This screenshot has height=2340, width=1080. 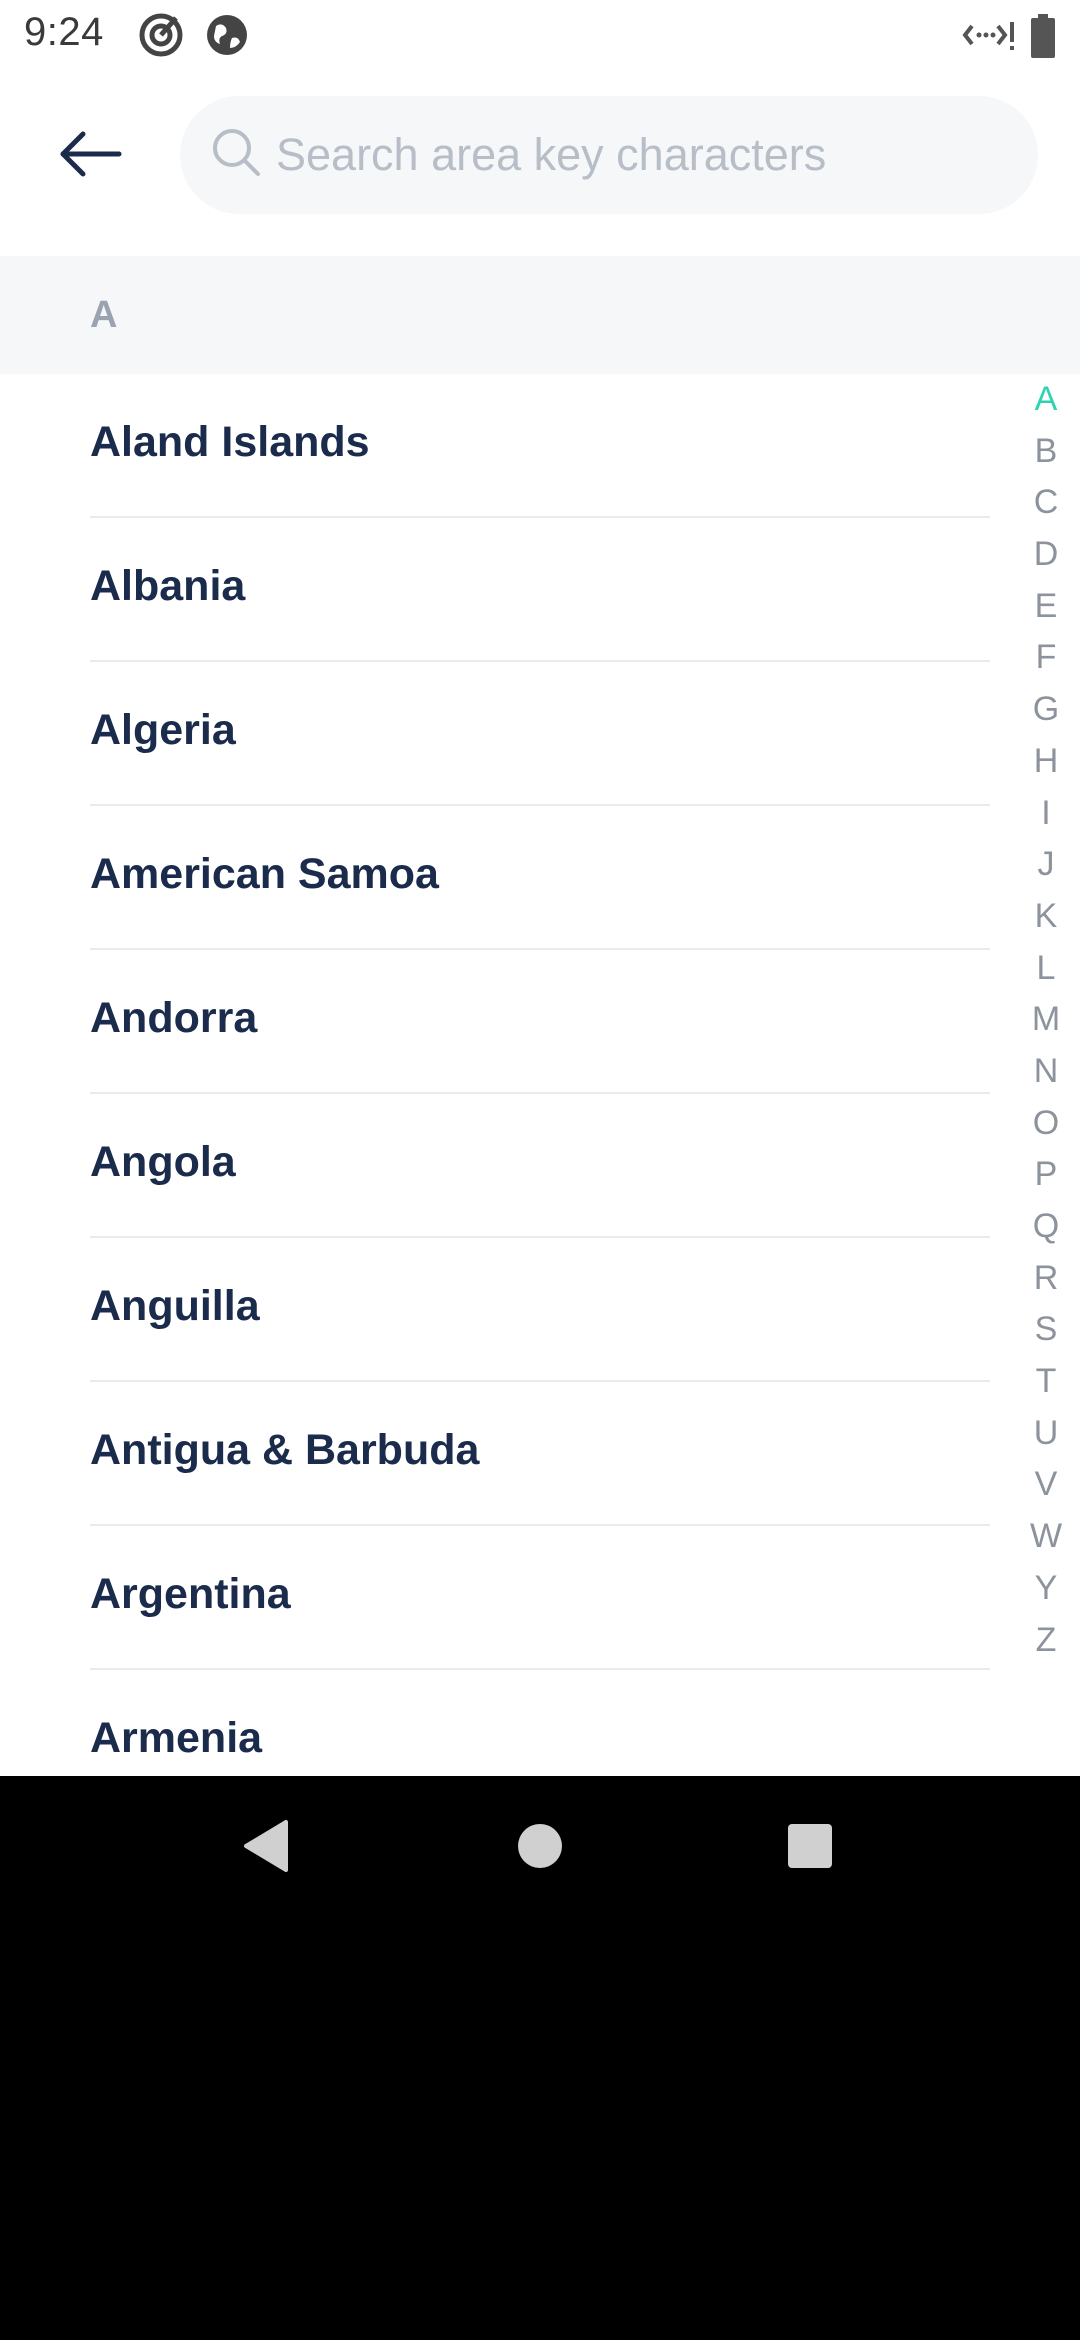 What do you see at coordinates (264, 874) in the screenshot?
I see `country-name: American Samoa` at bounding box center [264, 874].